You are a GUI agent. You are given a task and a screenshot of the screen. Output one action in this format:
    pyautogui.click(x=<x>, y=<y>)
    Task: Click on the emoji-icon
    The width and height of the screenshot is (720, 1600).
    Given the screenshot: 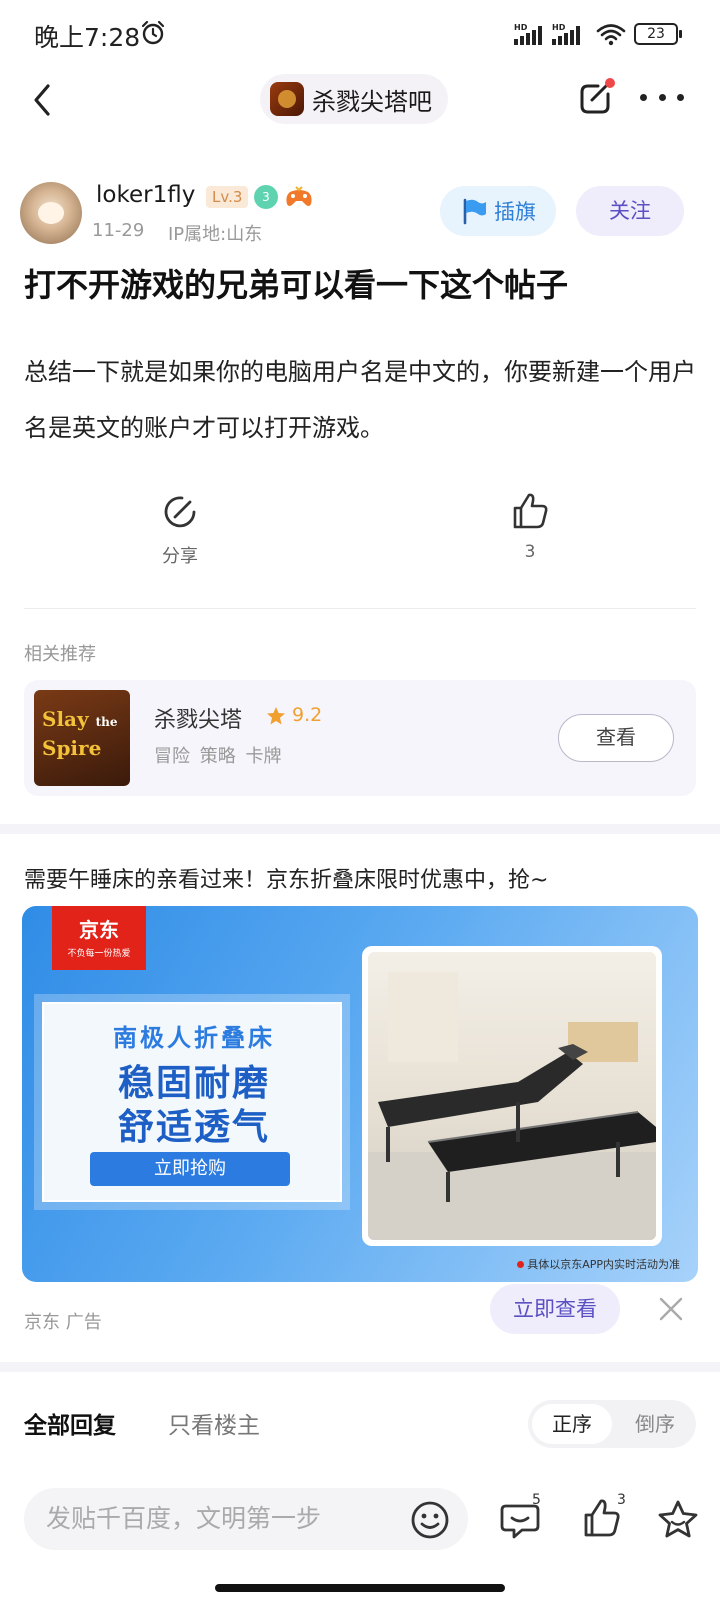 What is the action you would take?
    pyautogui.click(x=430, y=1520)
    